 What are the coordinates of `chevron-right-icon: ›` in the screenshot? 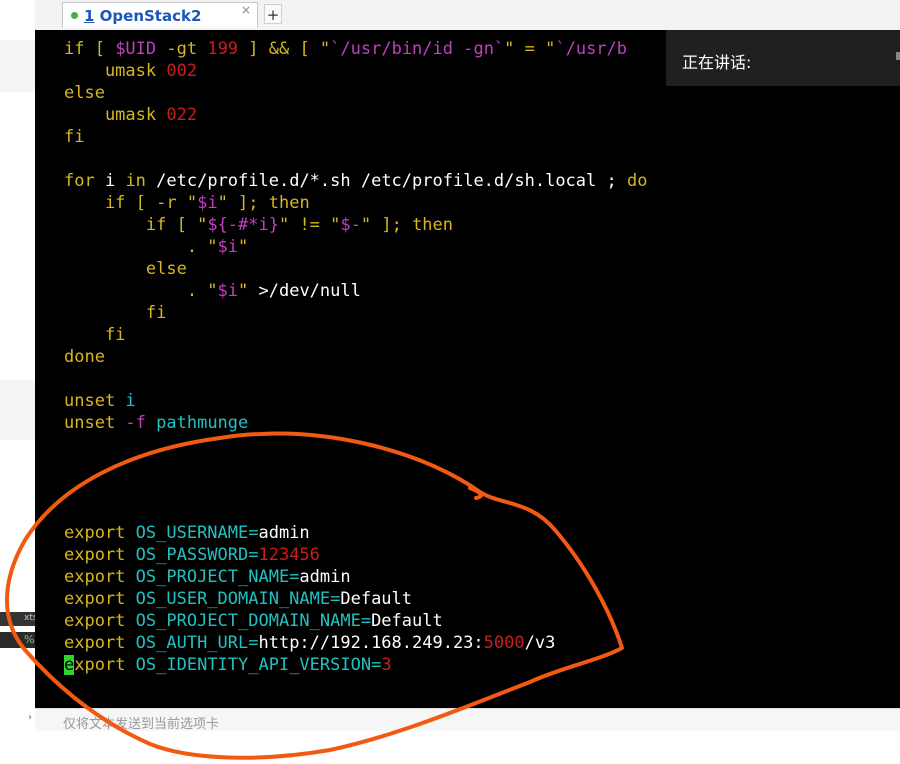 It's located at (30, 717).